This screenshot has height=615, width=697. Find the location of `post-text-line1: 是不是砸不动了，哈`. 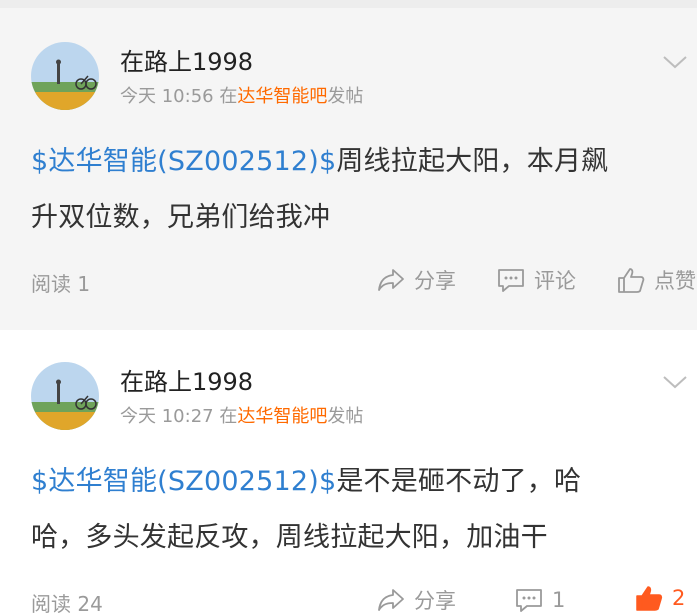

post-text-line1: 是不是砸不动了，哈 is located at coordinates (459, 481).